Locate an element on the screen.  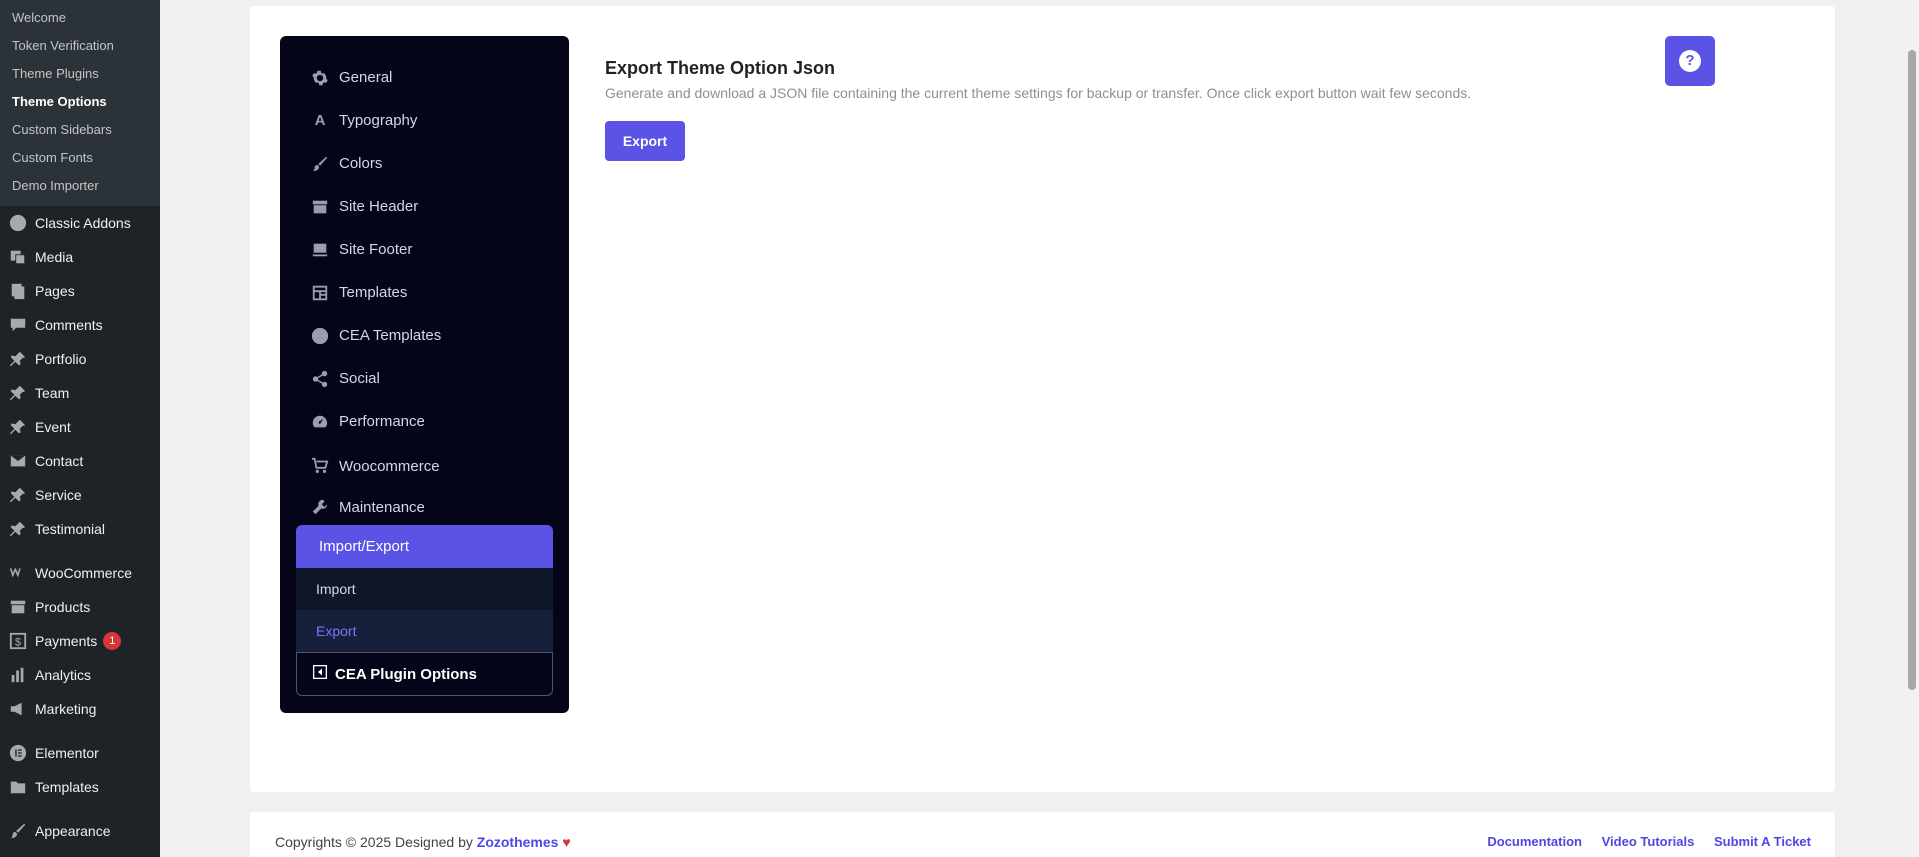
copyright-text: Copyrights © 2025 Designed by is located at coordinates (374, 842).